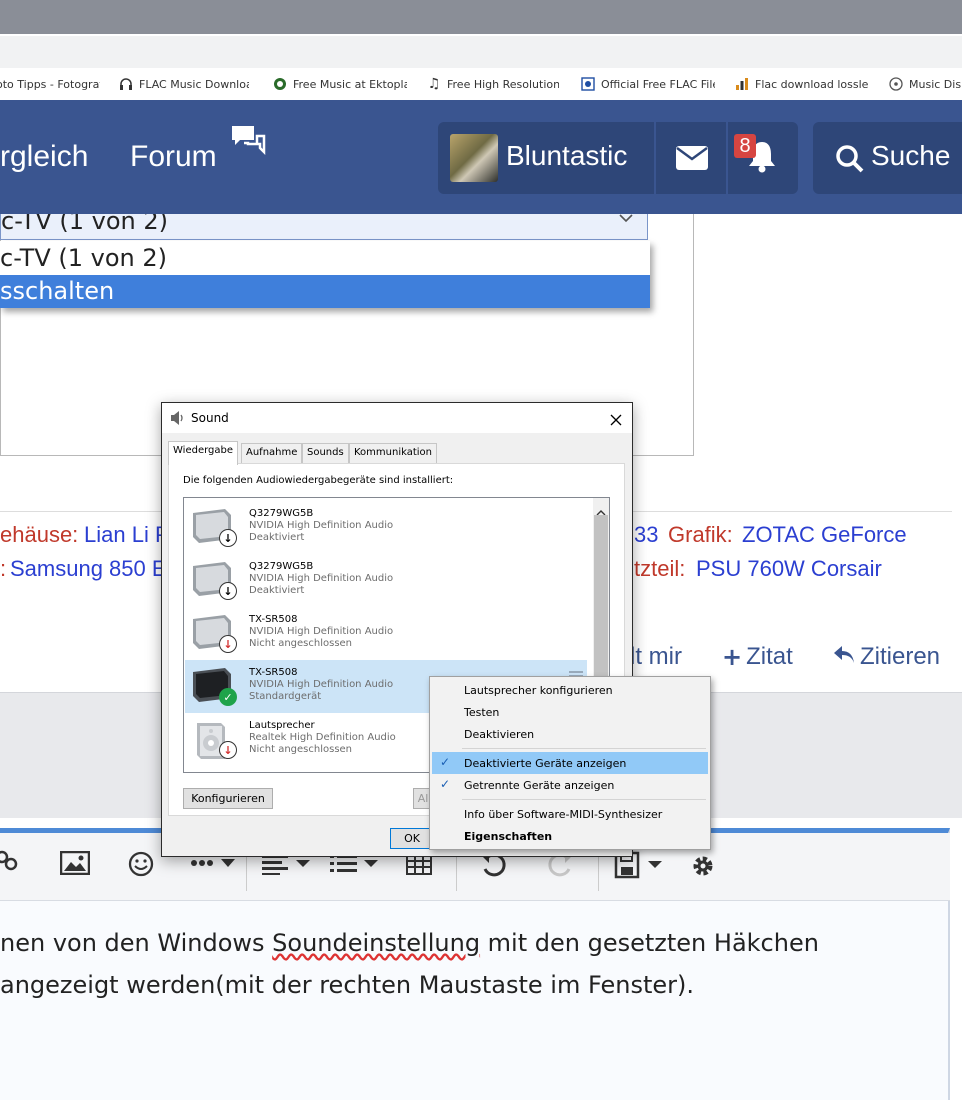 The width and height of the screenshot is (962, 1100). Describe the element at coordinates (184, 84) in the screenshot. I see `bookmark-item: FLAC Music Downloa` at that location.